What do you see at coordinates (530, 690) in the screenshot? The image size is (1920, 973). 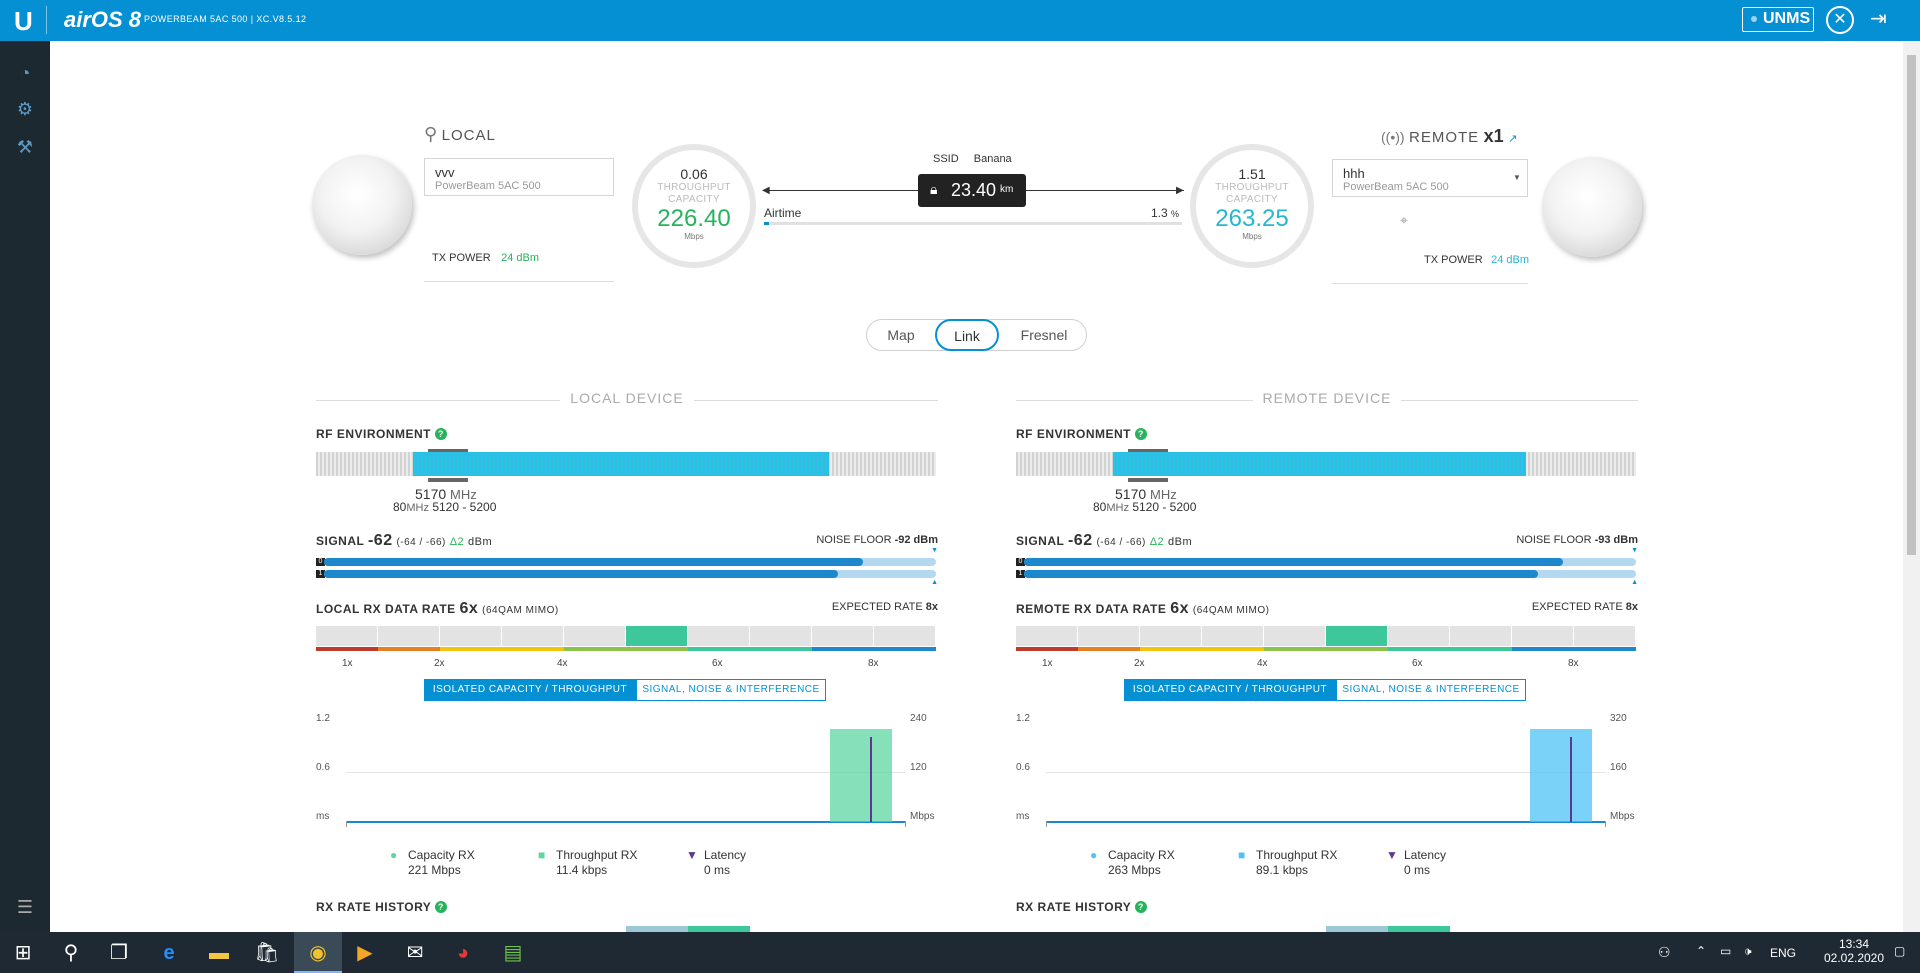 I see `local-isolated-capacity-tab: ISOLATED CAPACITY / THROUGHPUT` at bounding box center [530, 690].